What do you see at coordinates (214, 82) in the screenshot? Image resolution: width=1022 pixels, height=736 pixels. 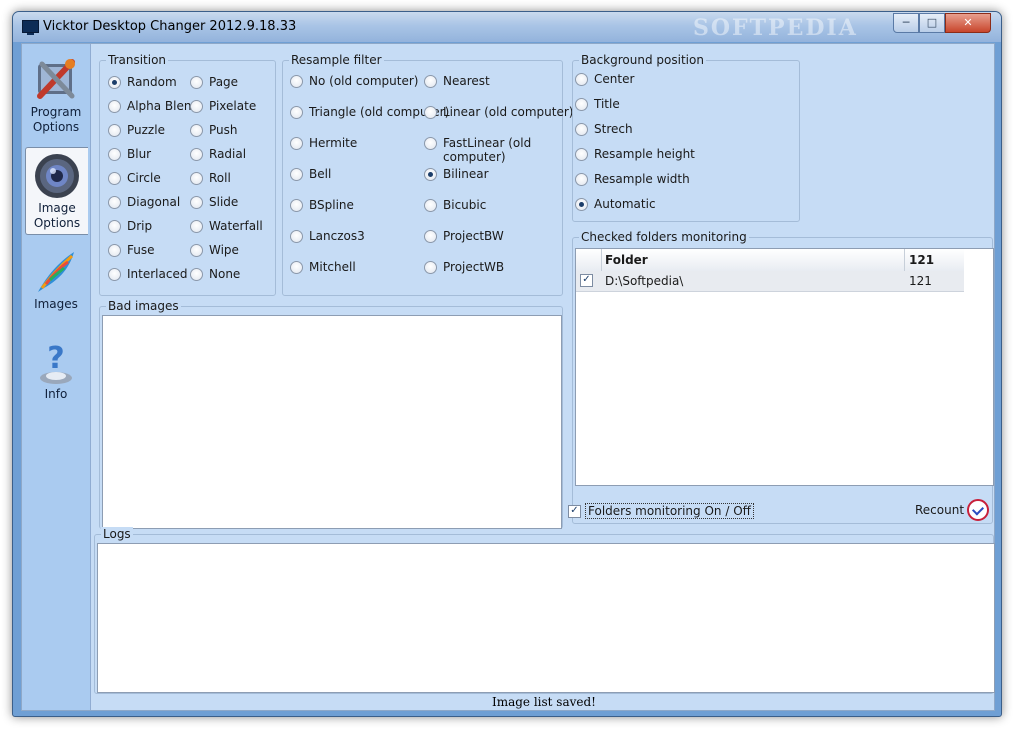 I see `transition-radio-page: Page` at bounding box center [214, 82].